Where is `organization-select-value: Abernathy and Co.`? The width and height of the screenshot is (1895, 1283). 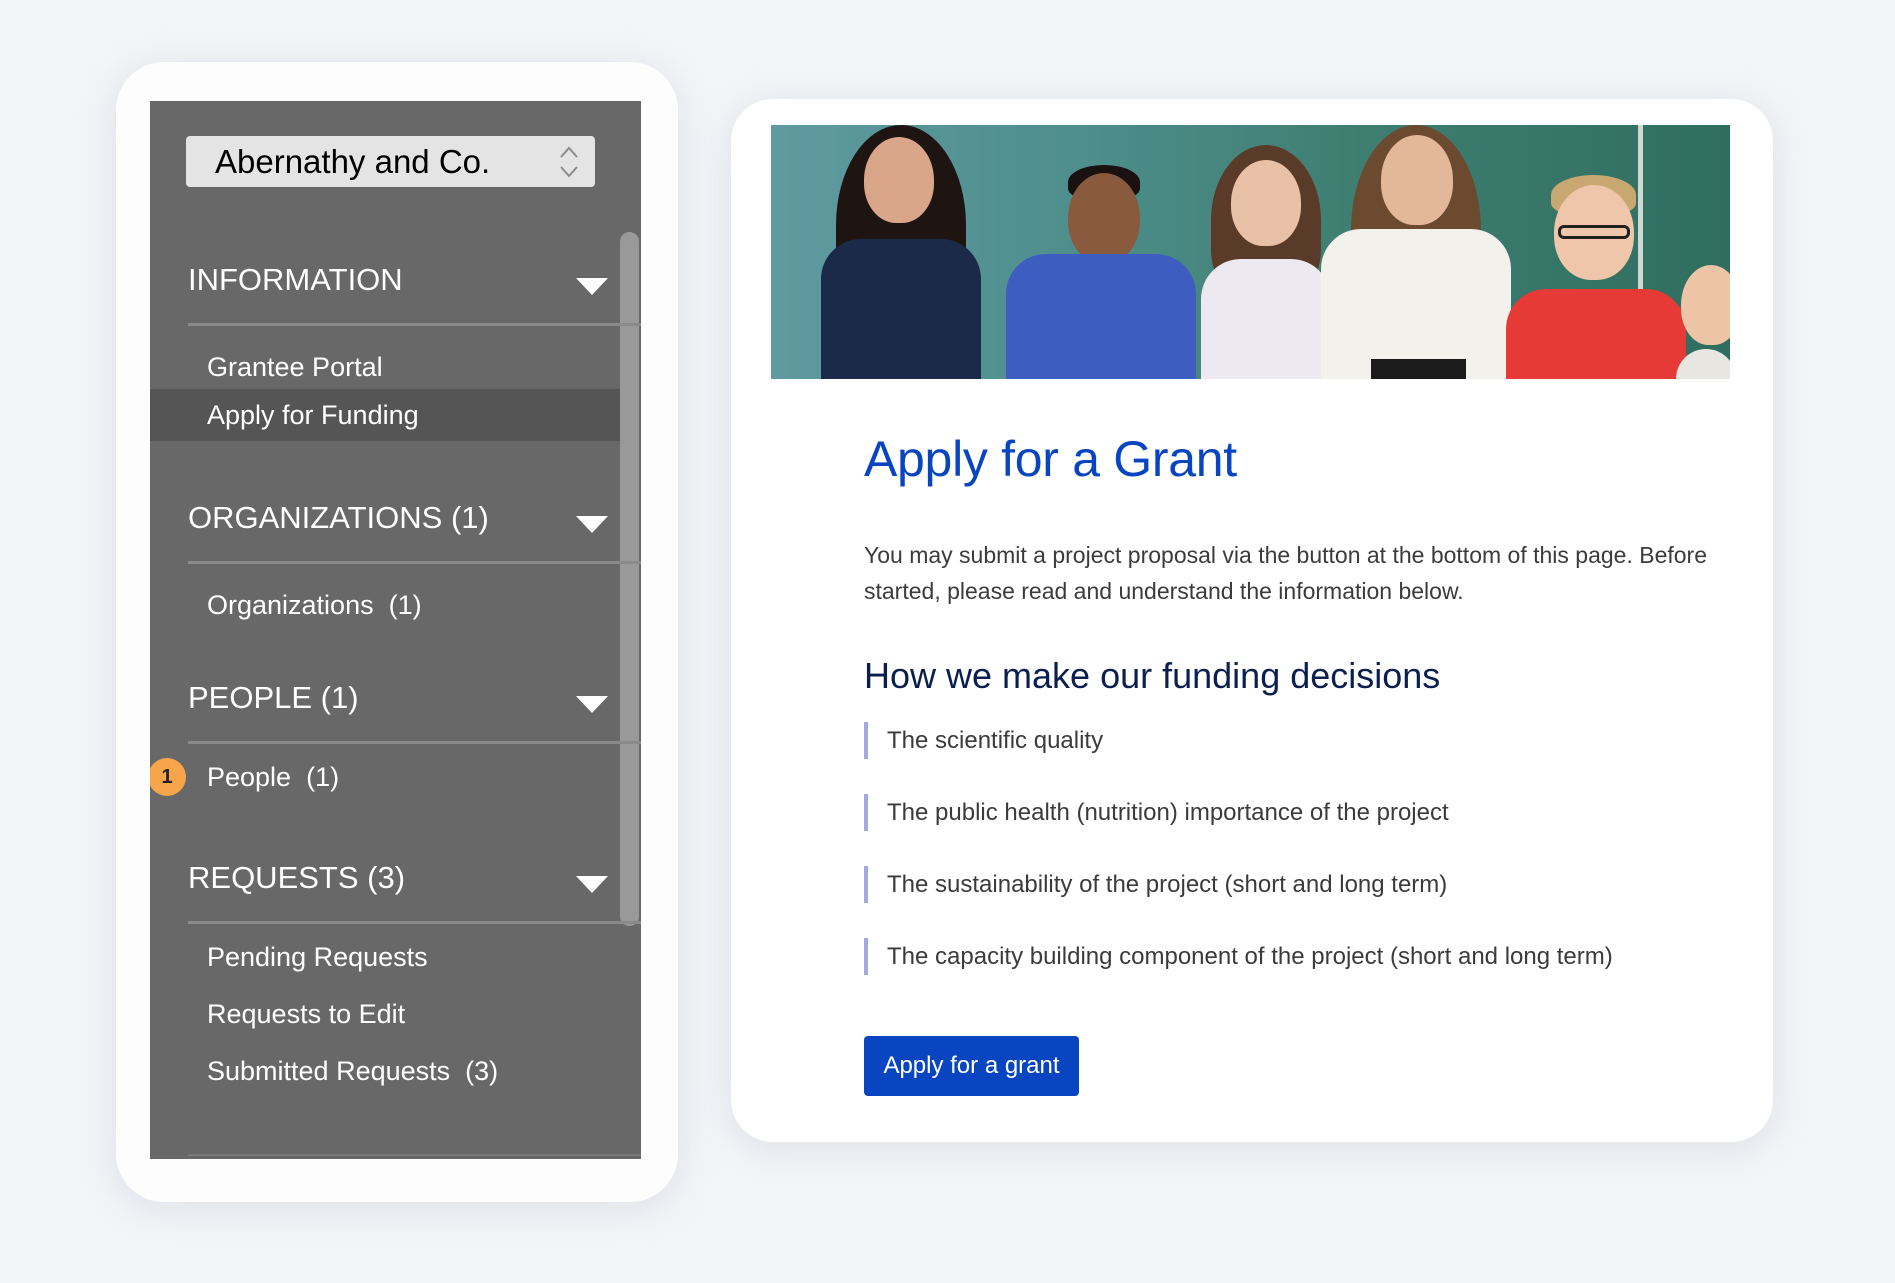
organization-select-value: Abernathy and Co. is located at coordinates (353, 161).